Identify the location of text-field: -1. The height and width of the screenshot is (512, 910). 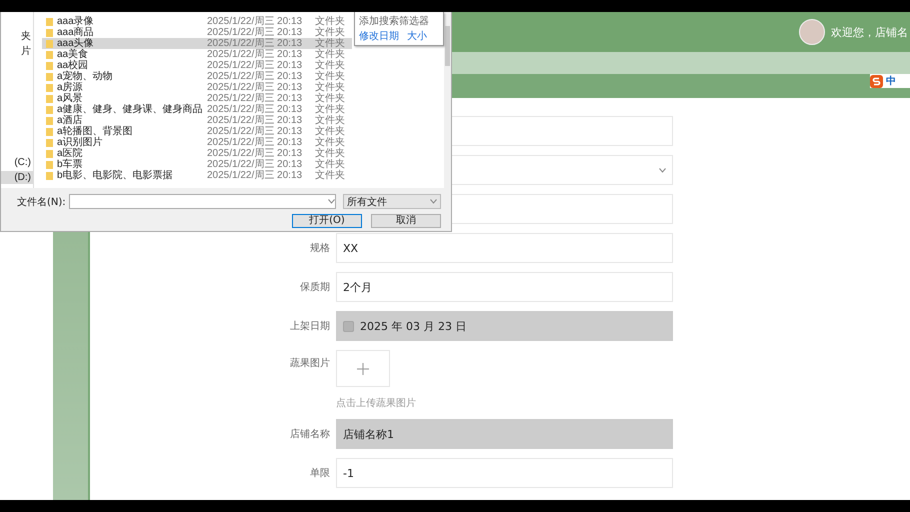
(504, 473).